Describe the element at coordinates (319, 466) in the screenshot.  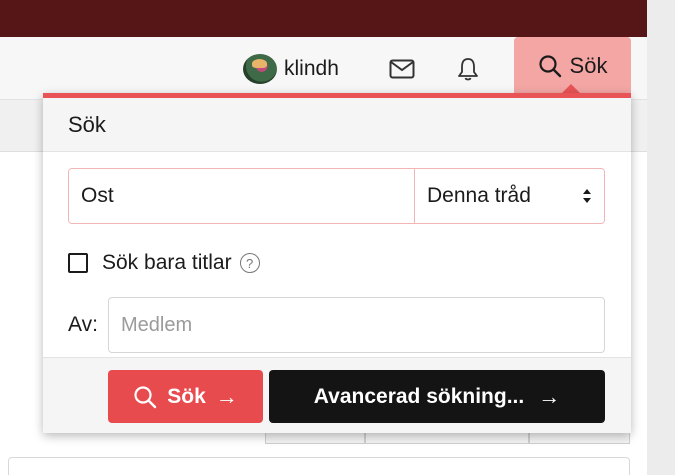
I see `content-box` at that location.